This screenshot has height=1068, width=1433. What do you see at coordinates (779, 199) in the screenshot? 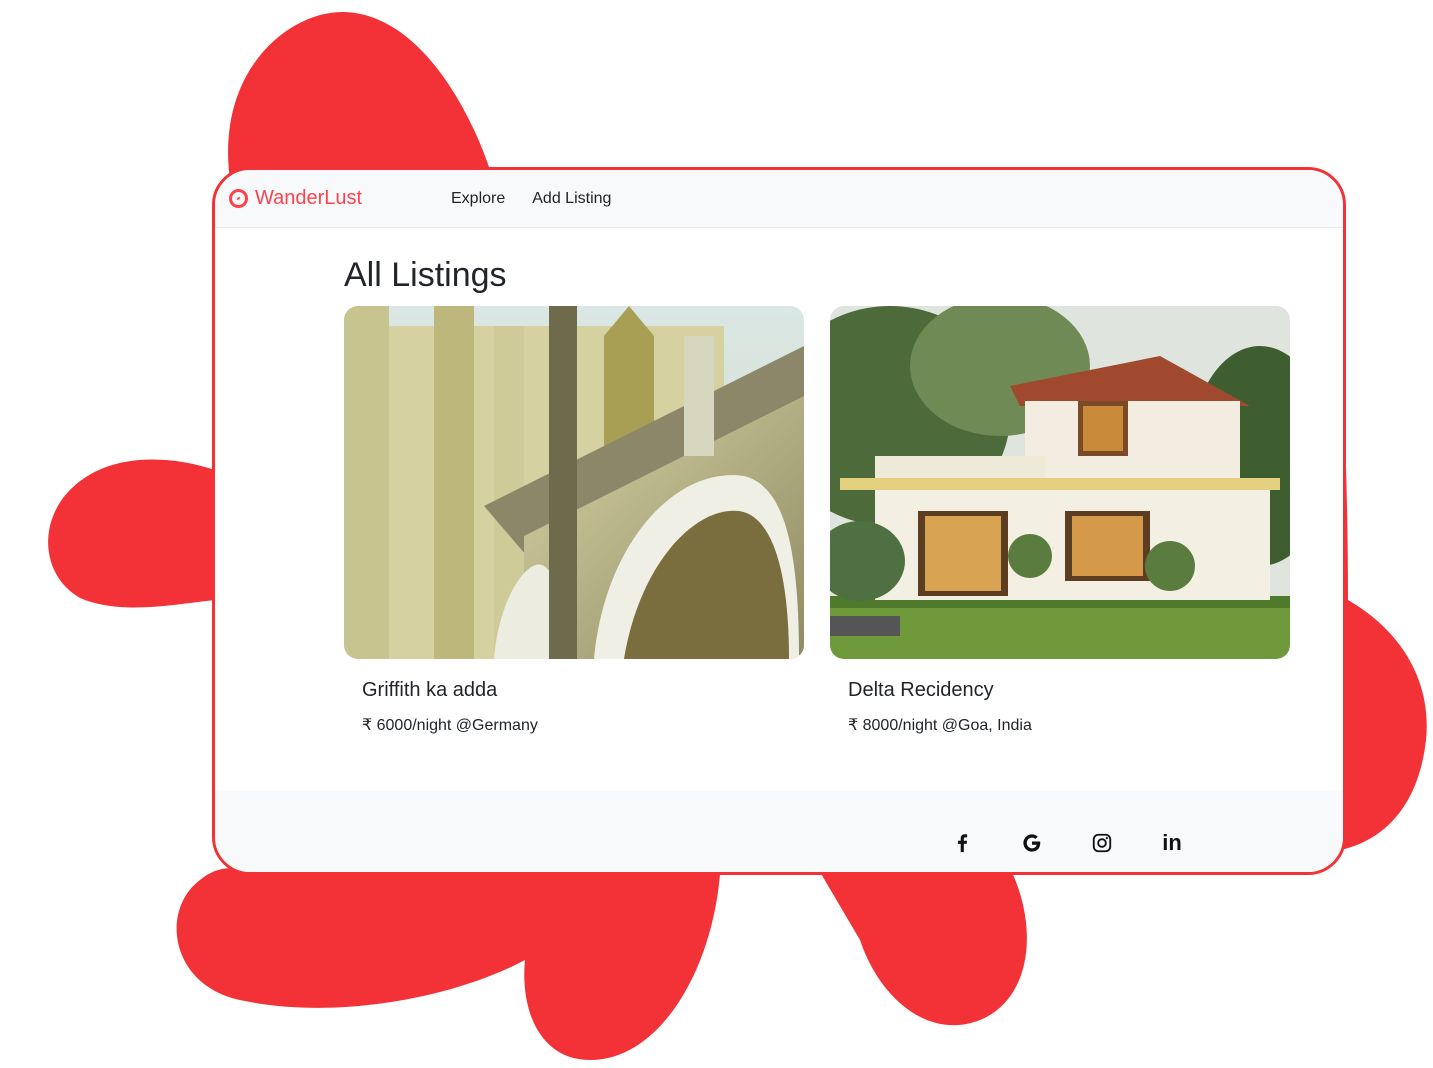
I see `navbar: WanderLust Explore Add Listing` at bounding box center [779, 199].